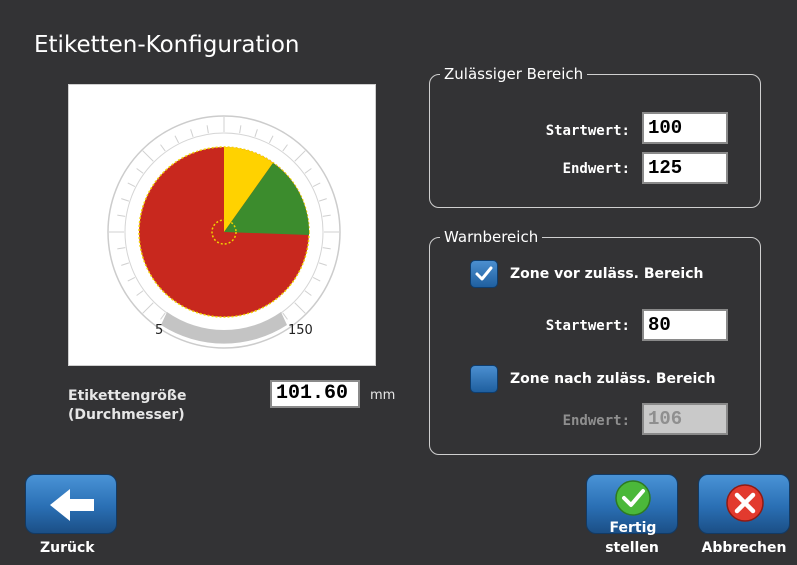 This screenshot has width=797, height=565. Describe the element at coordinates (685, 325) in the screenshot. I see `warning-start-input: 80` at that location.